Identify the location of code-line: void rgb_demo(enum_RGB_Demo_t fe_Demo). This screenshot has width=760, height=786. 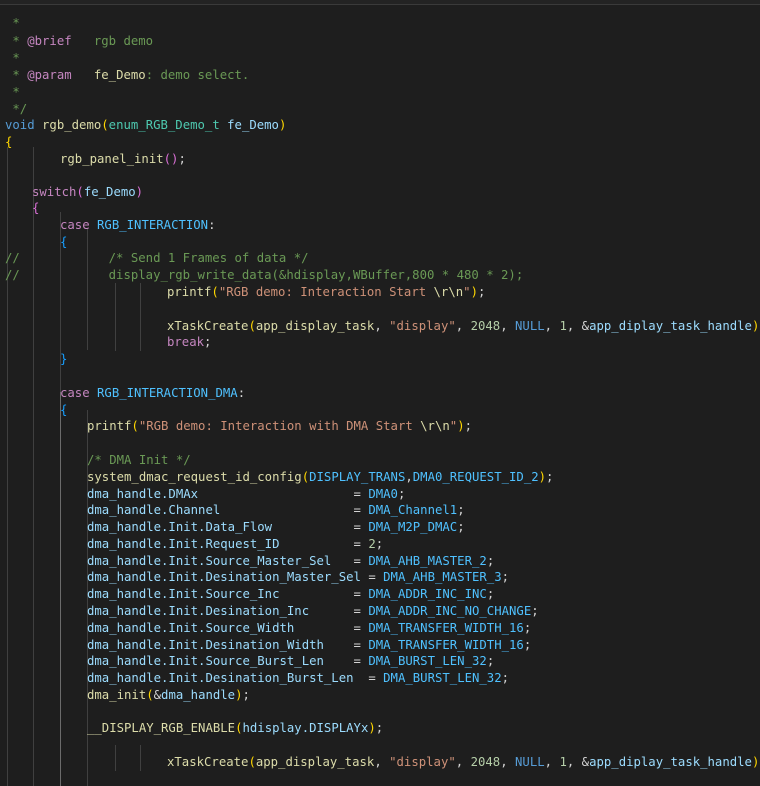
(380, 125).